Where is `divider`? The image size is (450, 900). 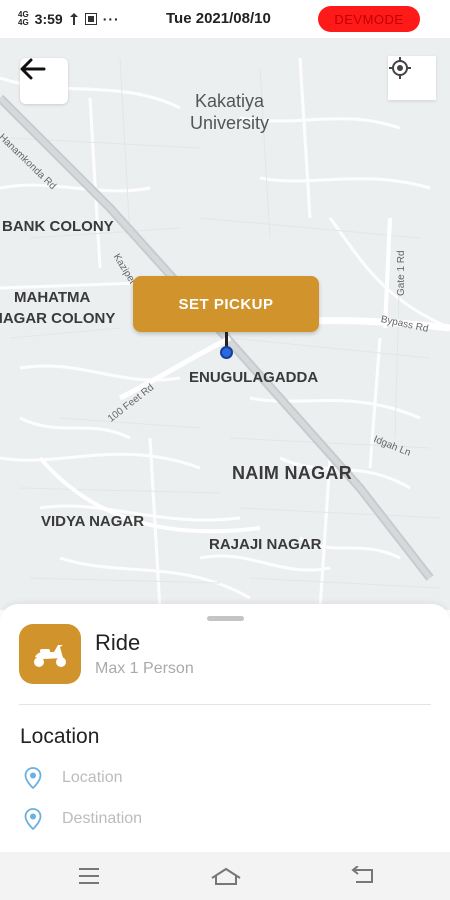 divider is located at coordinates (225, 704).